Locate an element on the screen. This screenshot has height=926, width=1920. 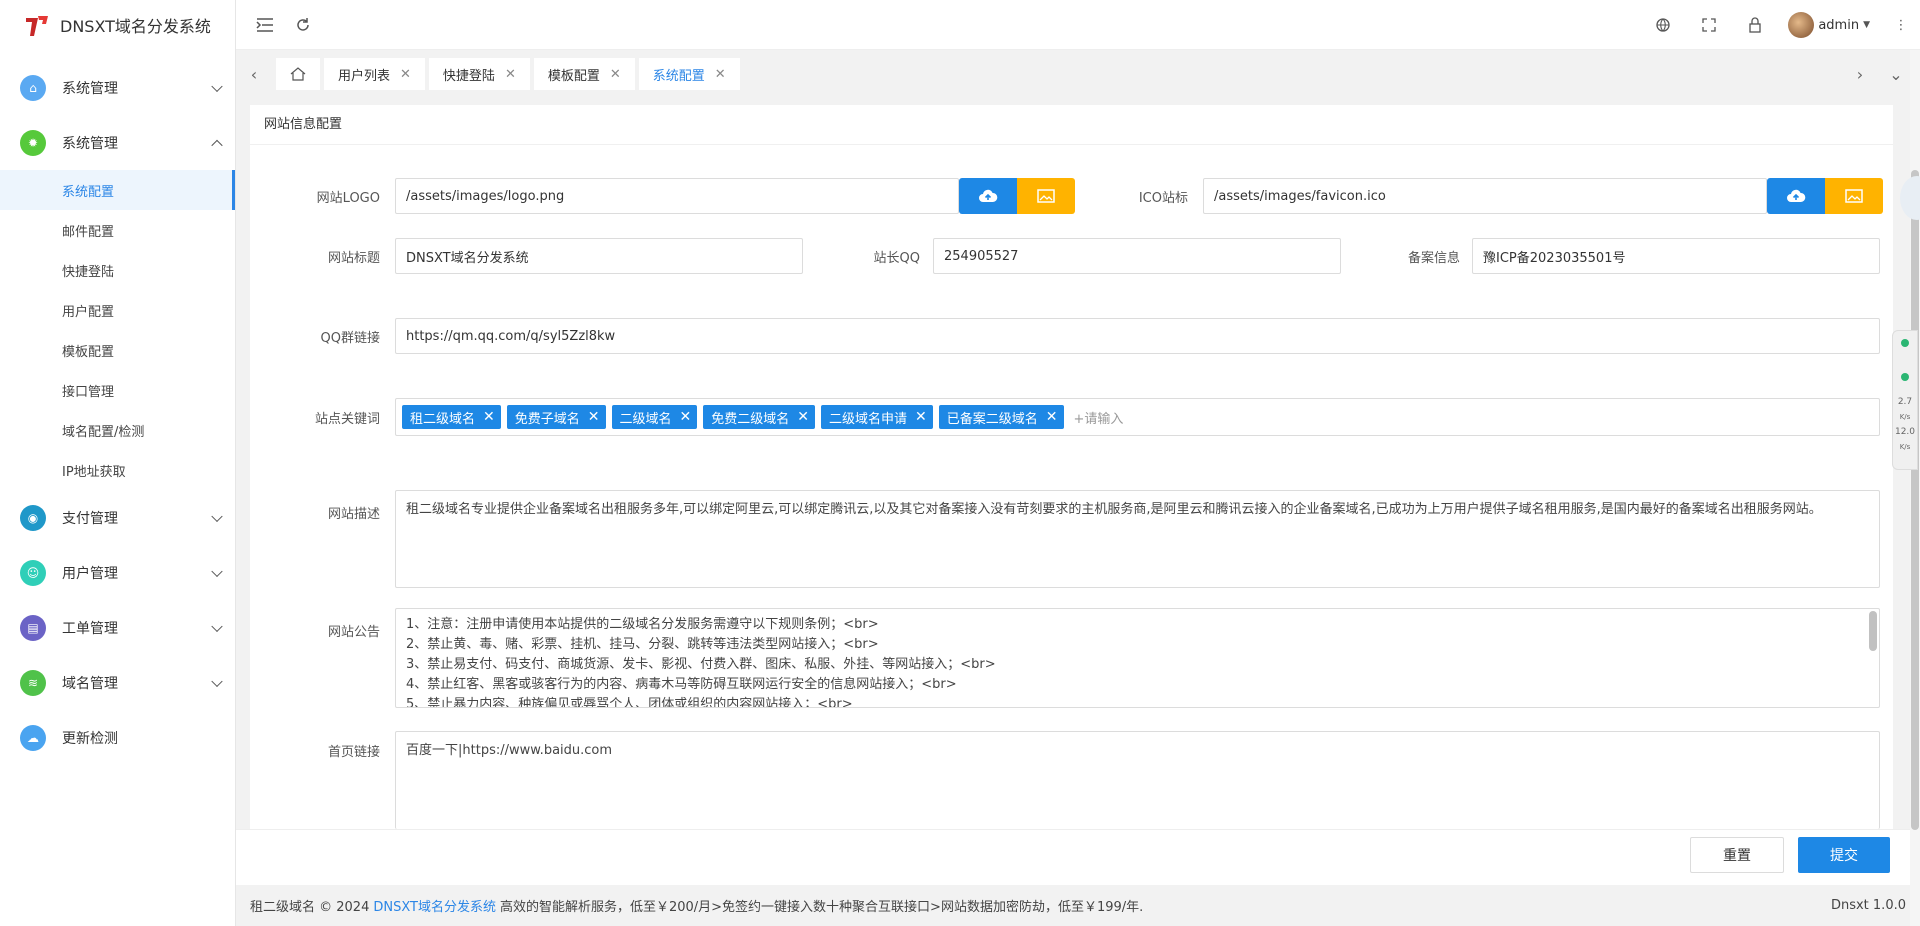
tab-scroll-right-icon: › is located at coordinates (1860, 74).